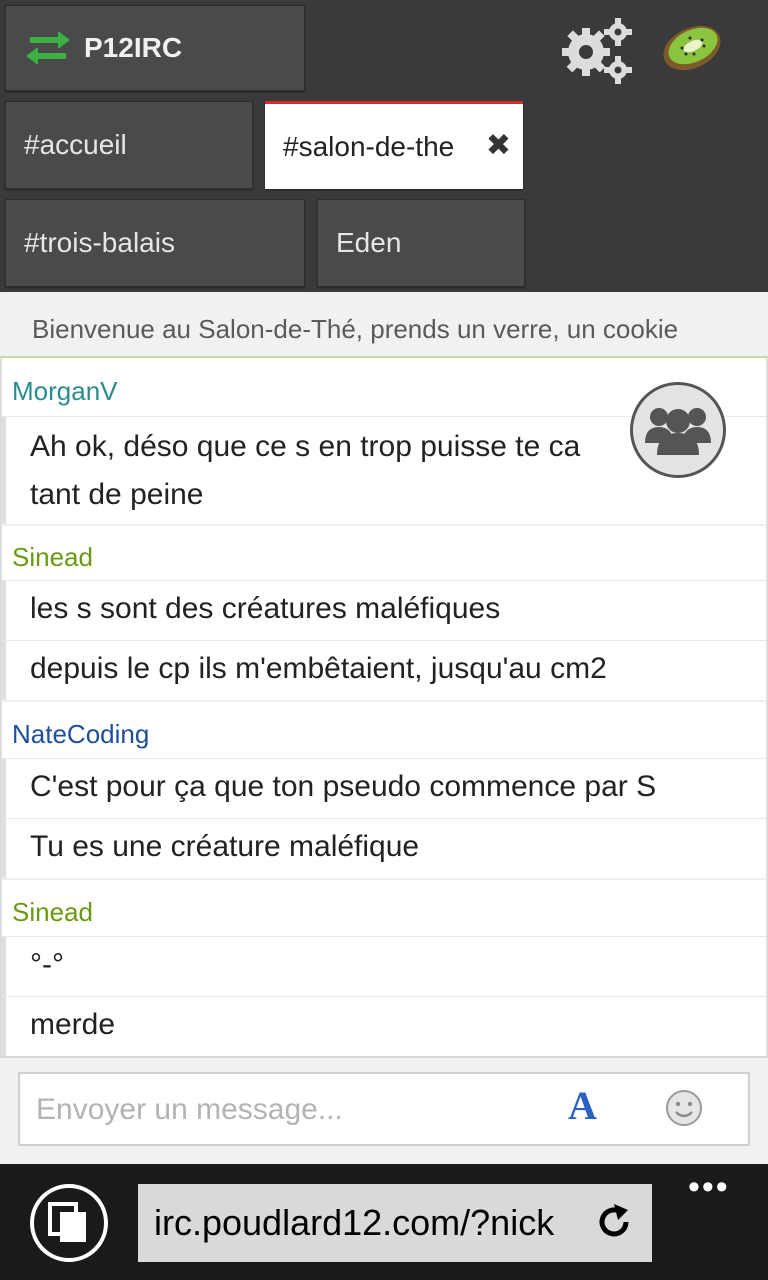 The image size is (768, 1280). I want to click on tab-label: #trois-balais, so click(99, 242).